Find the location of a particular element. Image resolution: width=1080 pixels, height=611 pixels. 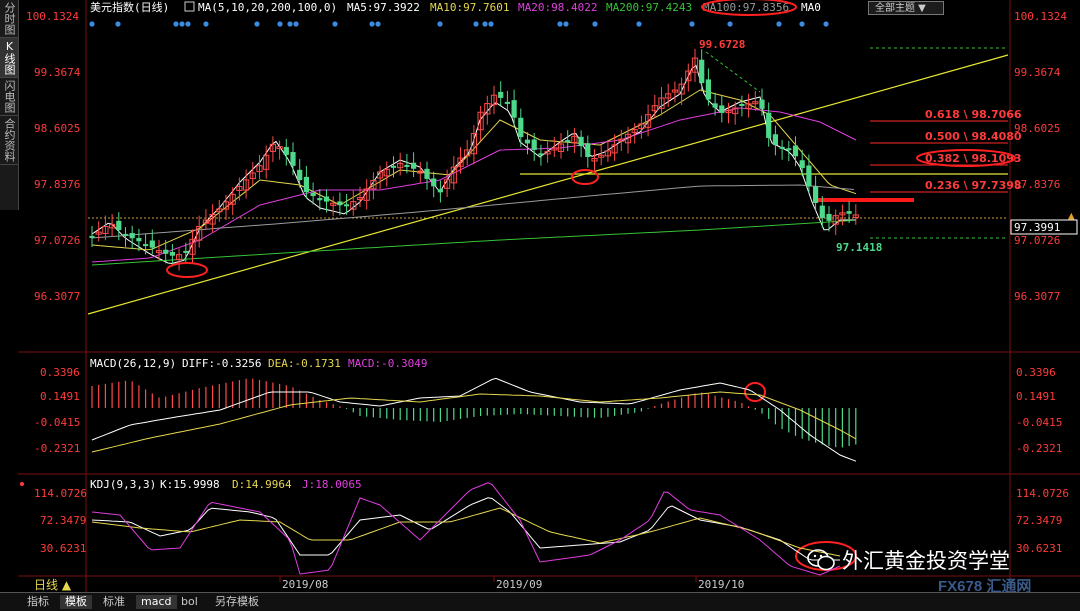

high-price-label: 99.6728 is located at coordinates (722, 44).